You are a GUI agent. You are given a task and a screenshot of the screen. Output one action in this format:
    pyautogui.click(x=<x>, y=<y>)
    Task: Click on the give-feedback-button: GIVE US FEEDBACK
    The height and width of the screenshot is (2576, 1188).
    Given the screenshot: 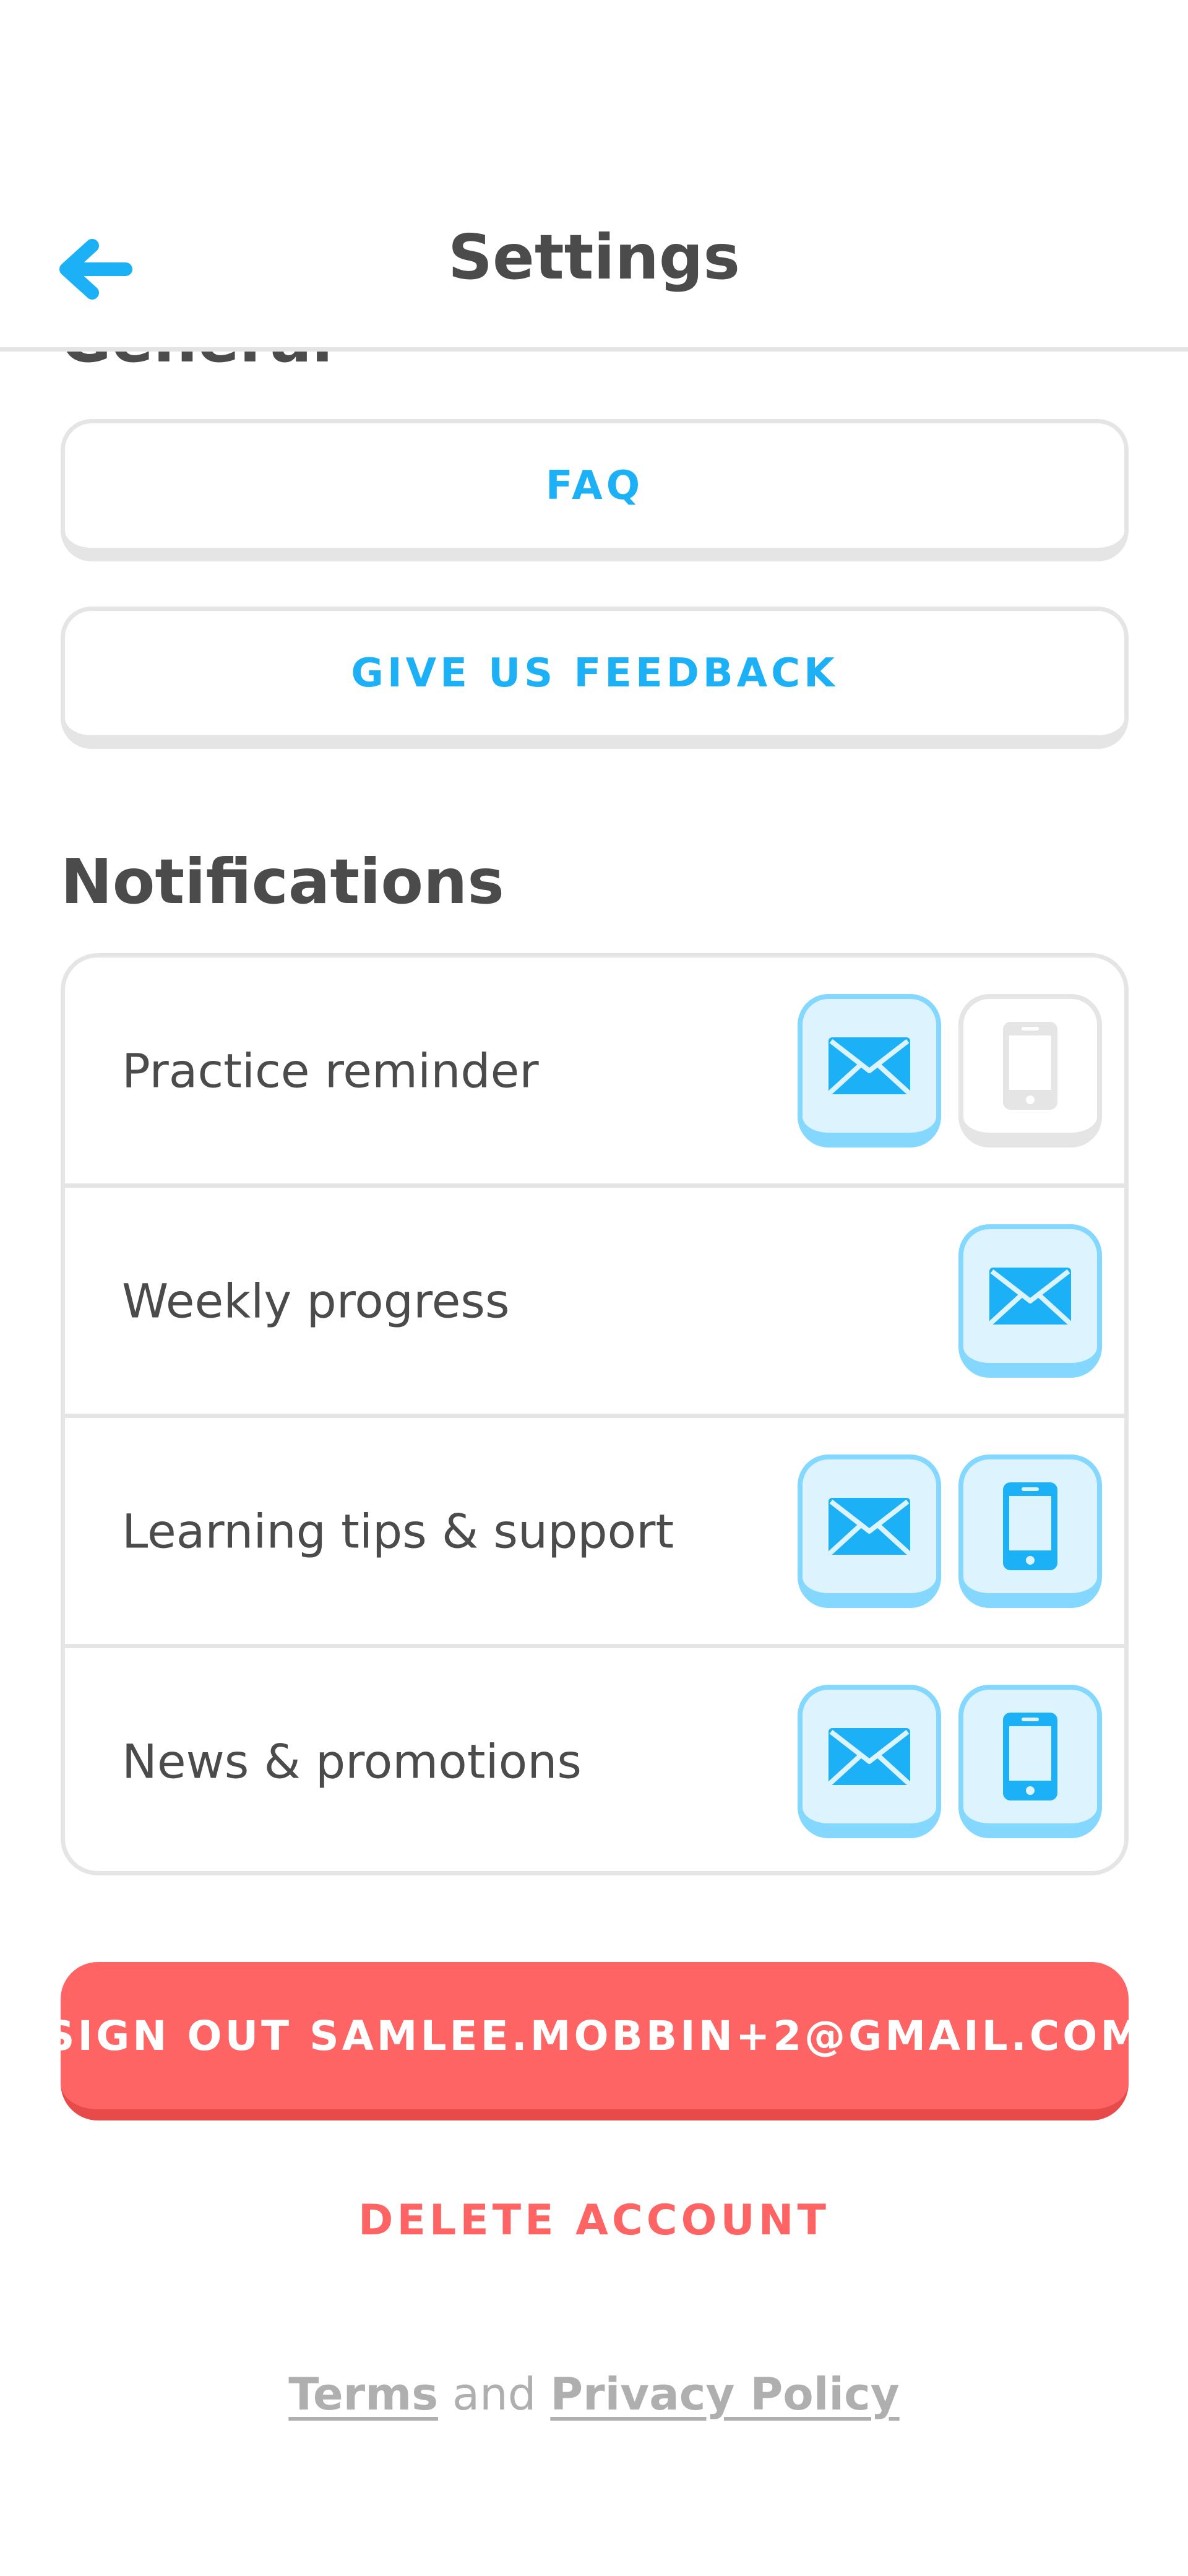 What is the action you would take?
    pyautogui.click(x=595, y=678)
    